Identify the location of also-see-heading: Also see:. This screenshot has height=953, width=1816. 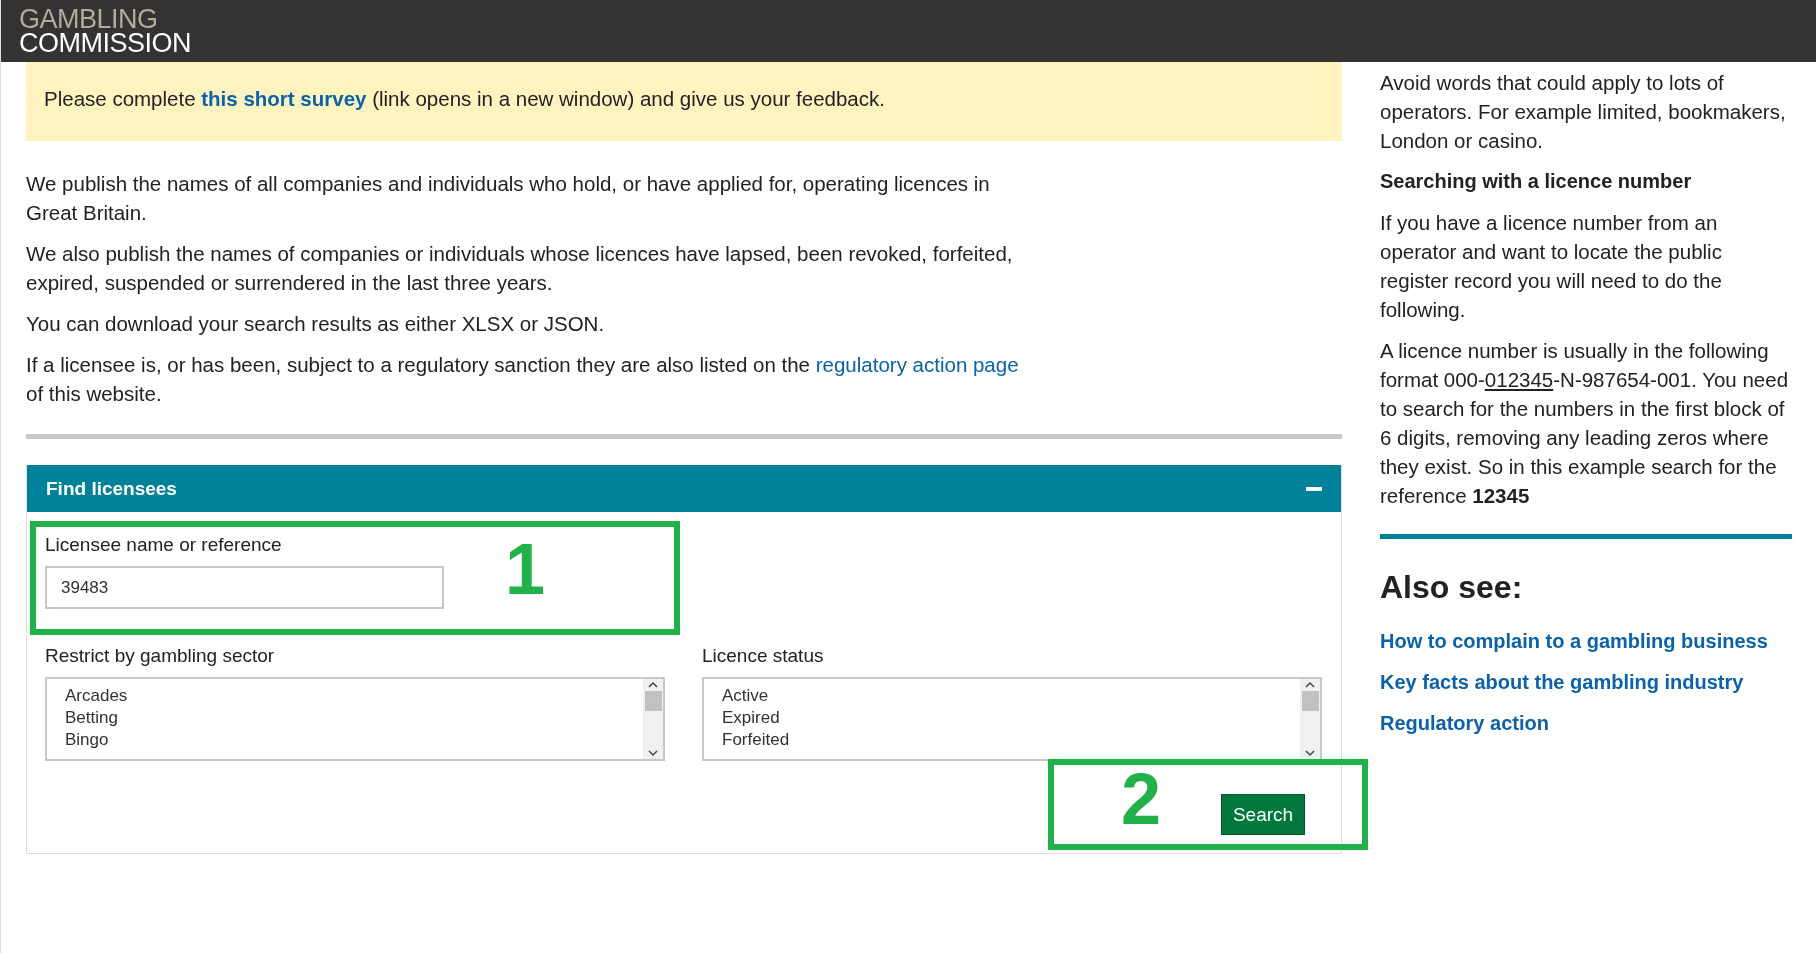
(1451, 587).